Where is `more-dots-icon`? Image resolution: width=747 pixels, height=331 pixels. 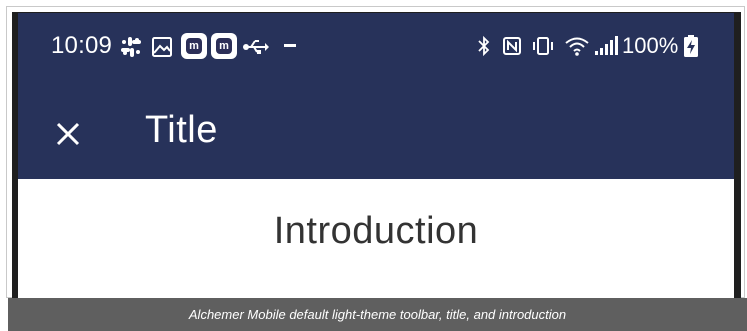 more-dots-icon is located at coordinates (290, 45).